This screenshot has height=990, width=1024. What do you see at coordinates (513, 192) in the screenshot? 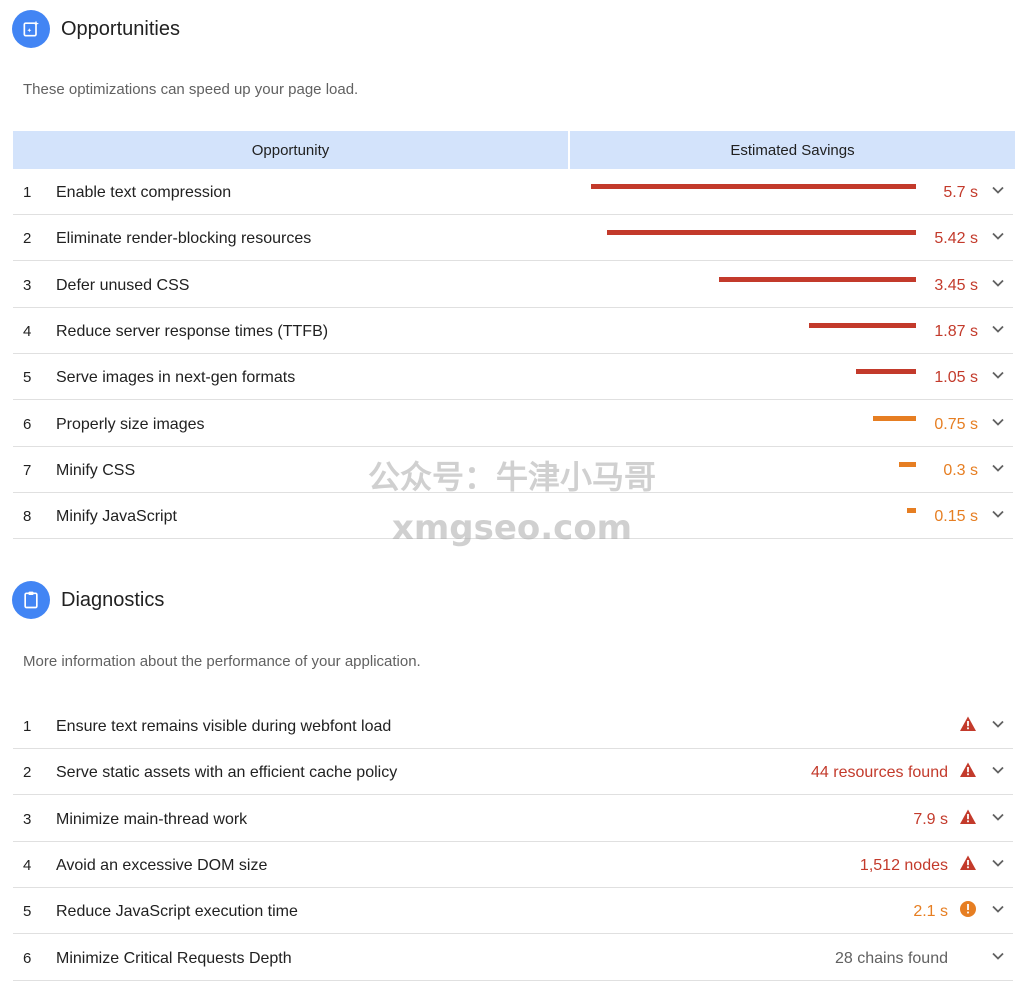
I see `opportunity-row: 1 Enable text compression 5.7 s` at bounding box center [513, 192].